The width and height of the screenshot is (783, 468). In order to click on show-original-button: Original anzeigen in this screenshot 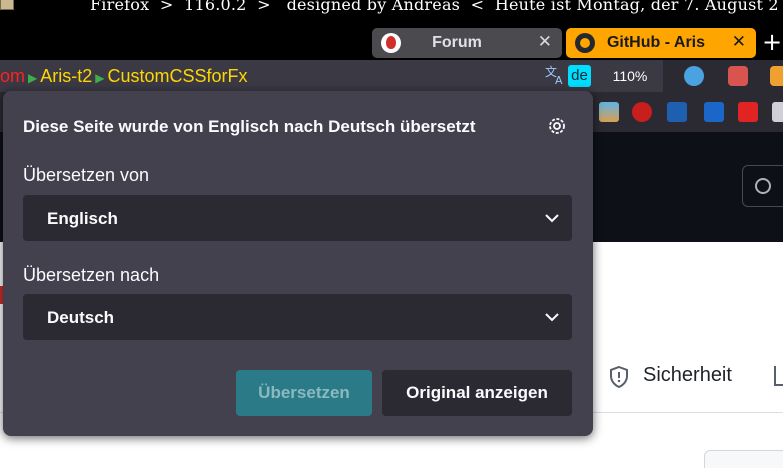, I will do `click(477, 393)`.